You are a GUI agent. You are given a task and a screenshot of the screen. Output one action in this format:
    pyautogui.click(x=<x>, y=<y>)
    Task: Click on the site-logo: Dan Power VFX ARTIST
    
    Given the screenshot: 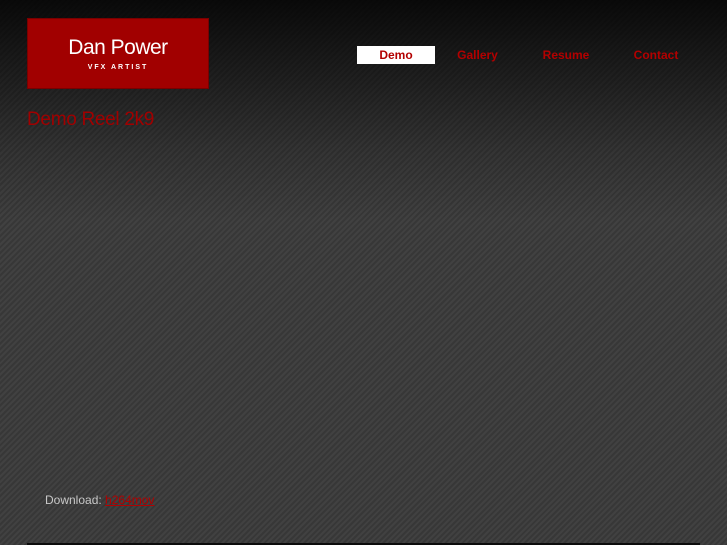 What is the action you would take?
    pyautogui.click(x=118, y=53)
    